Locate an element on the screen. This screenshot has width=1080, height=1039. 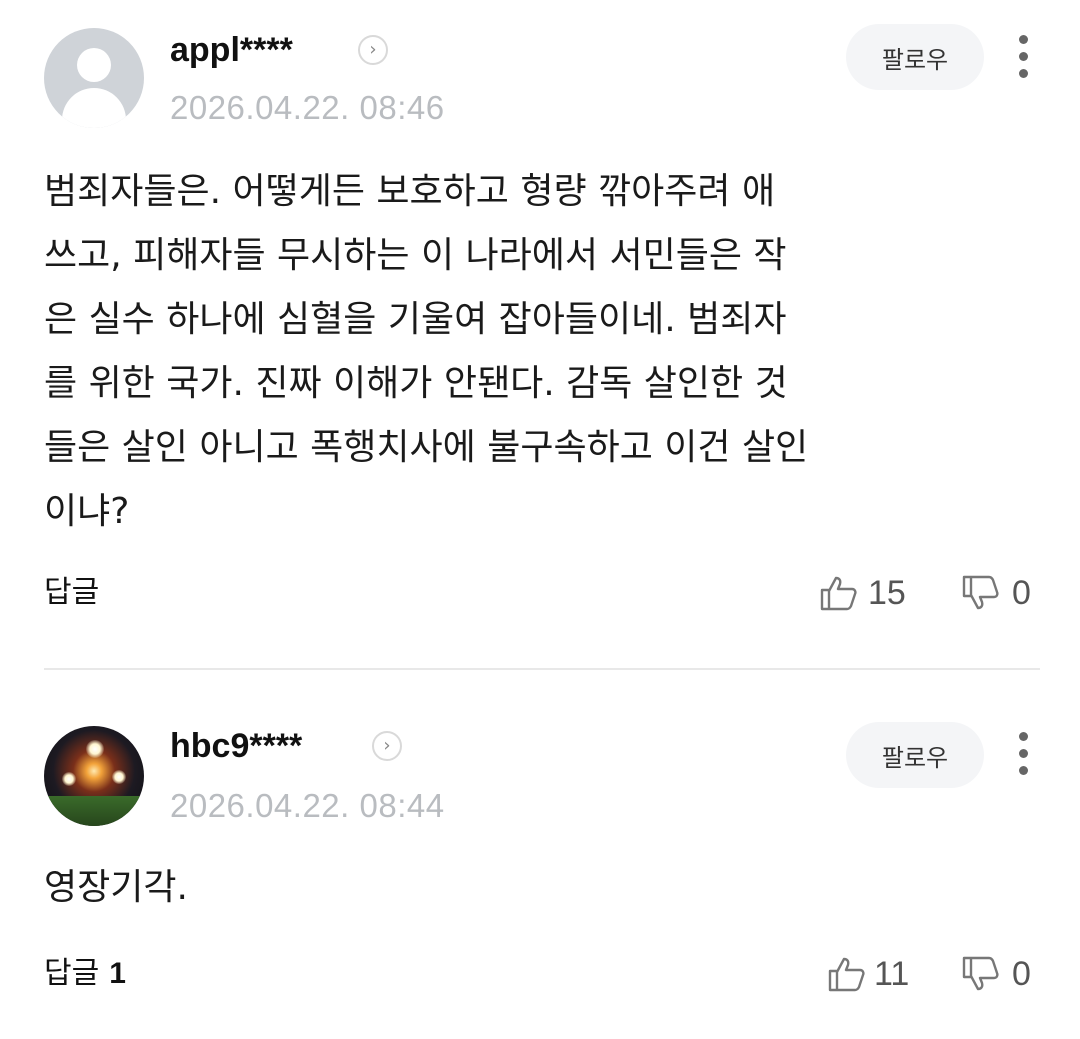
comment-body: 영장기각. is located at coordinates (524, 888).